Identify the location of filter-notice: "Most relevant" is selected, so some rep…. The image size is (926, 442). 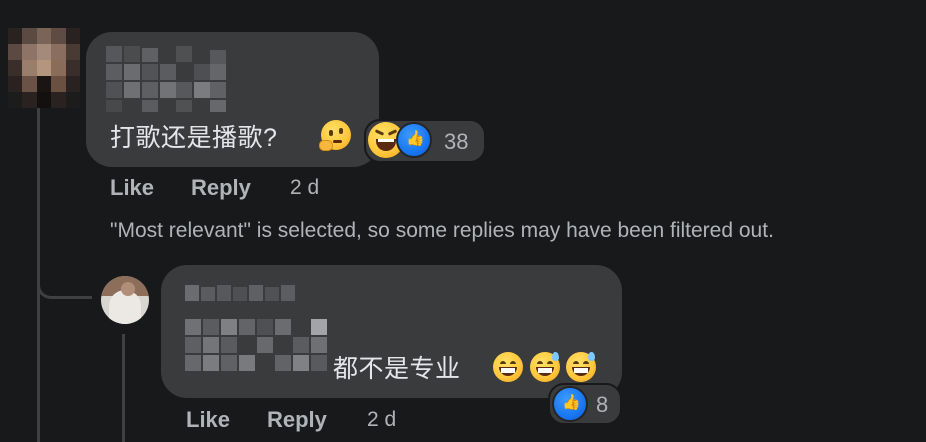
(442, 230).